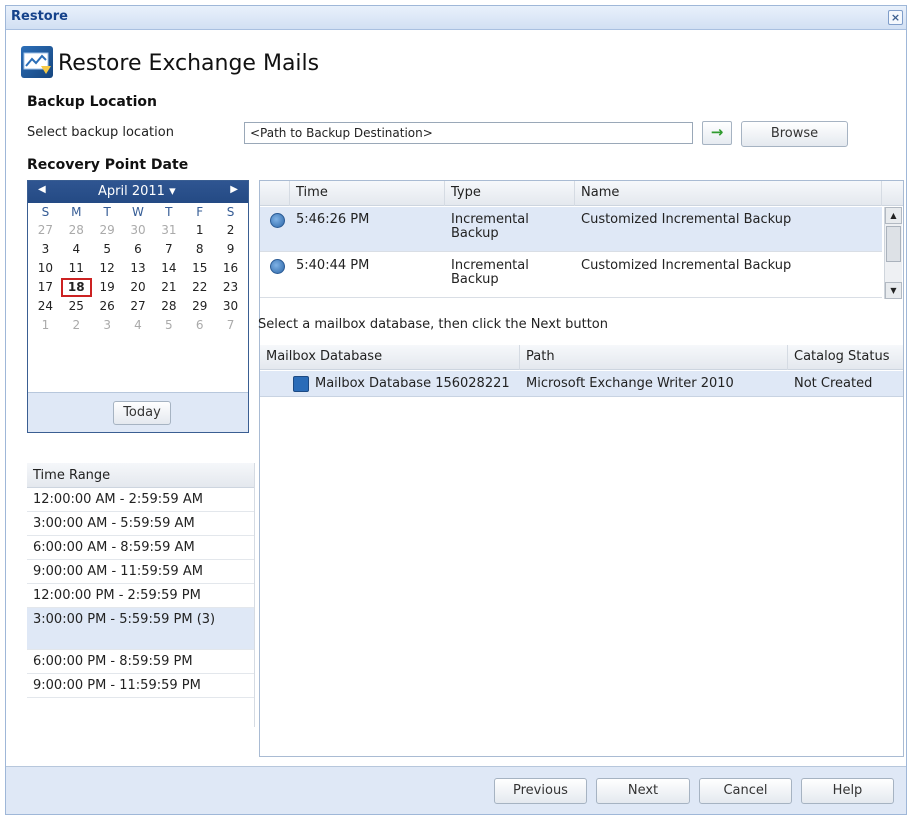  Describe the element at coordinates (168, 268) in the screenshot. I see `calendar-day: 14` at that location.